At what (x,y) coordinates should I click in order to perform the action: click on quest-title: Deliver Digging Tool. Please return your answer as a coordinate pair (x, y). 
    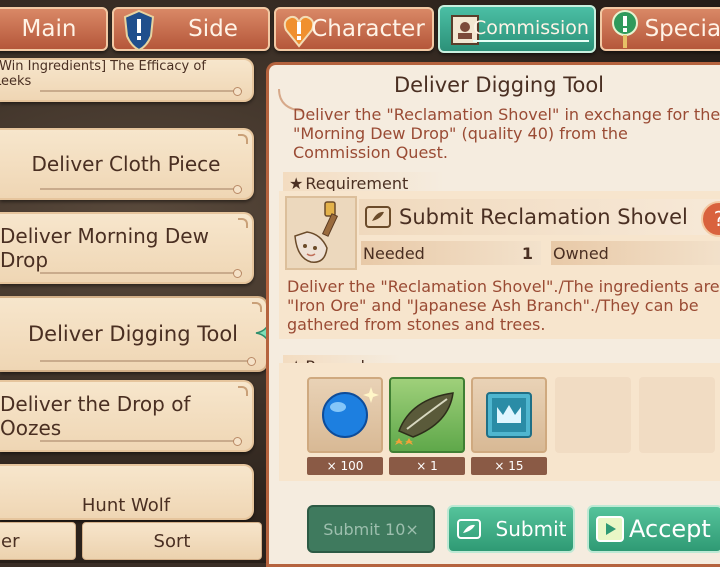
    Looking at the image, I should click on (499, 85).